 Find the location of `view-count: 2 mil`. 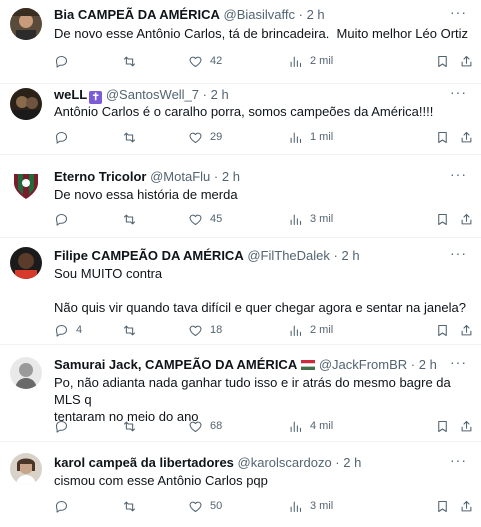

view-count: 2 mil is located at coordinates (322, 61).